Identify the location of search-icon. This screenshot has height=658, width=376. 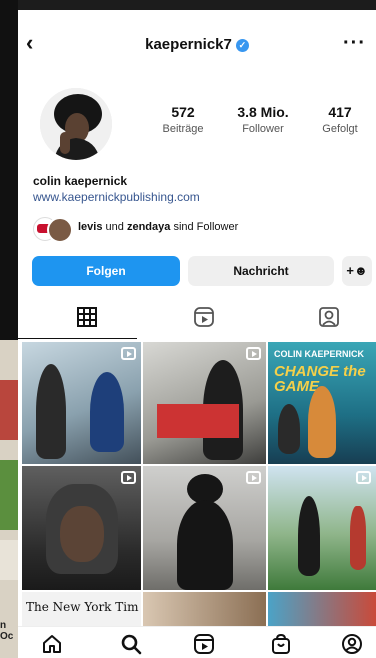
(131, 644).